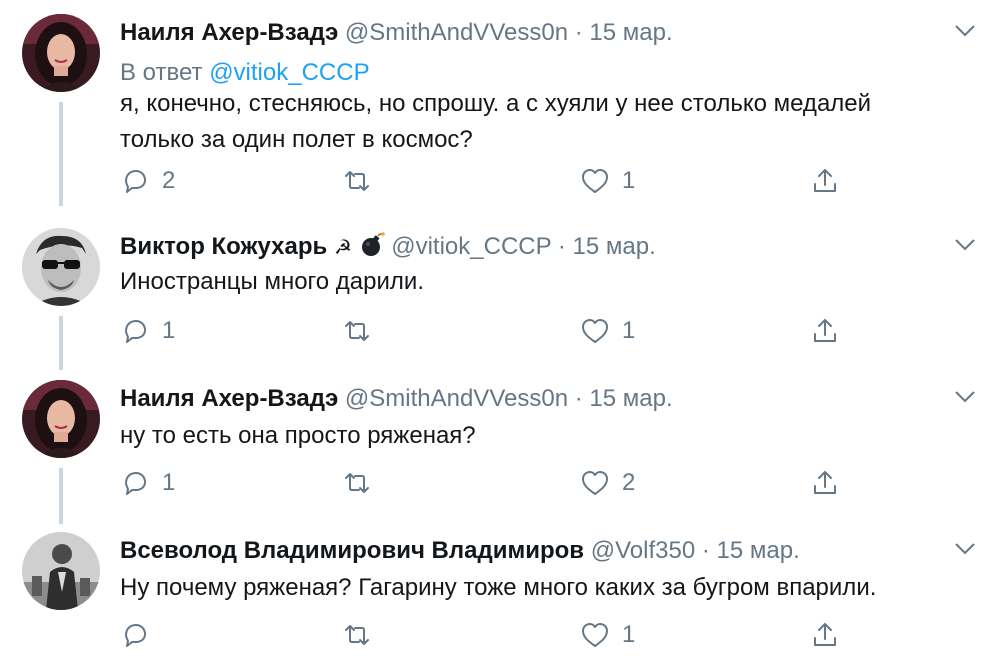 Image resolution: width=1000 pixels, height=663 pixels. I want to click on bomb-icon, so click(373, 244).